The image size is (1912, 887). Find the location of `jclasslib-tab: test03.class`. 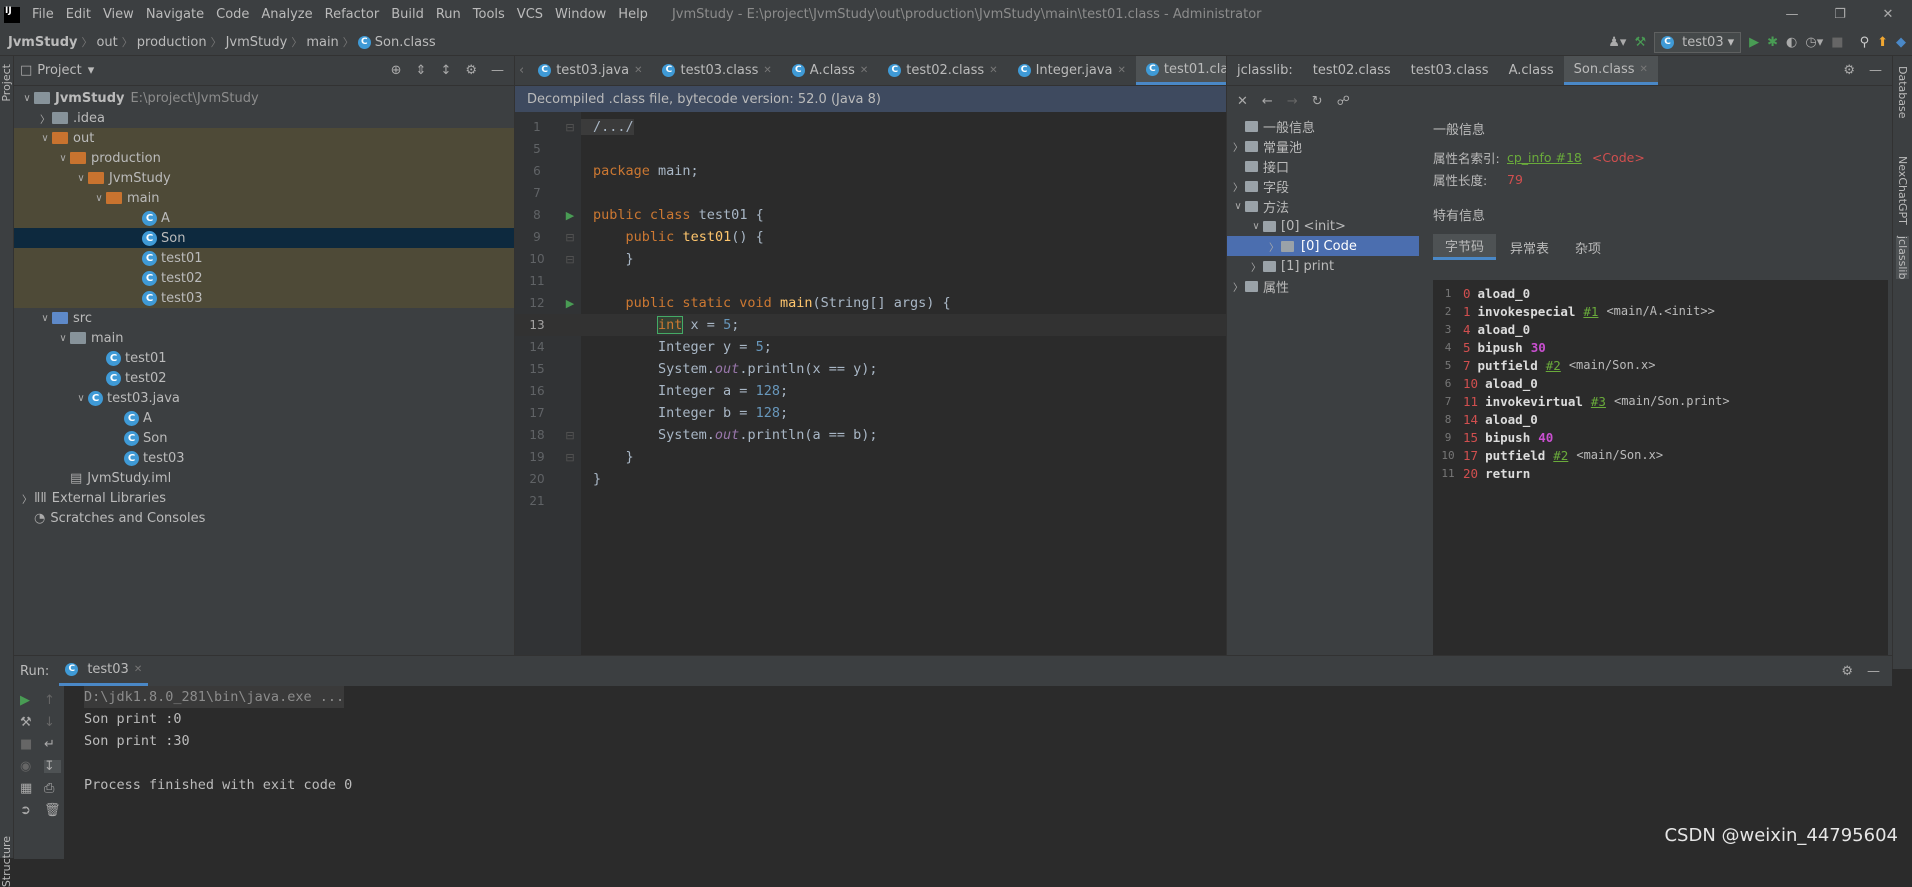

jclasslib-tab: test03.class is located at coordinates (1450, 70).